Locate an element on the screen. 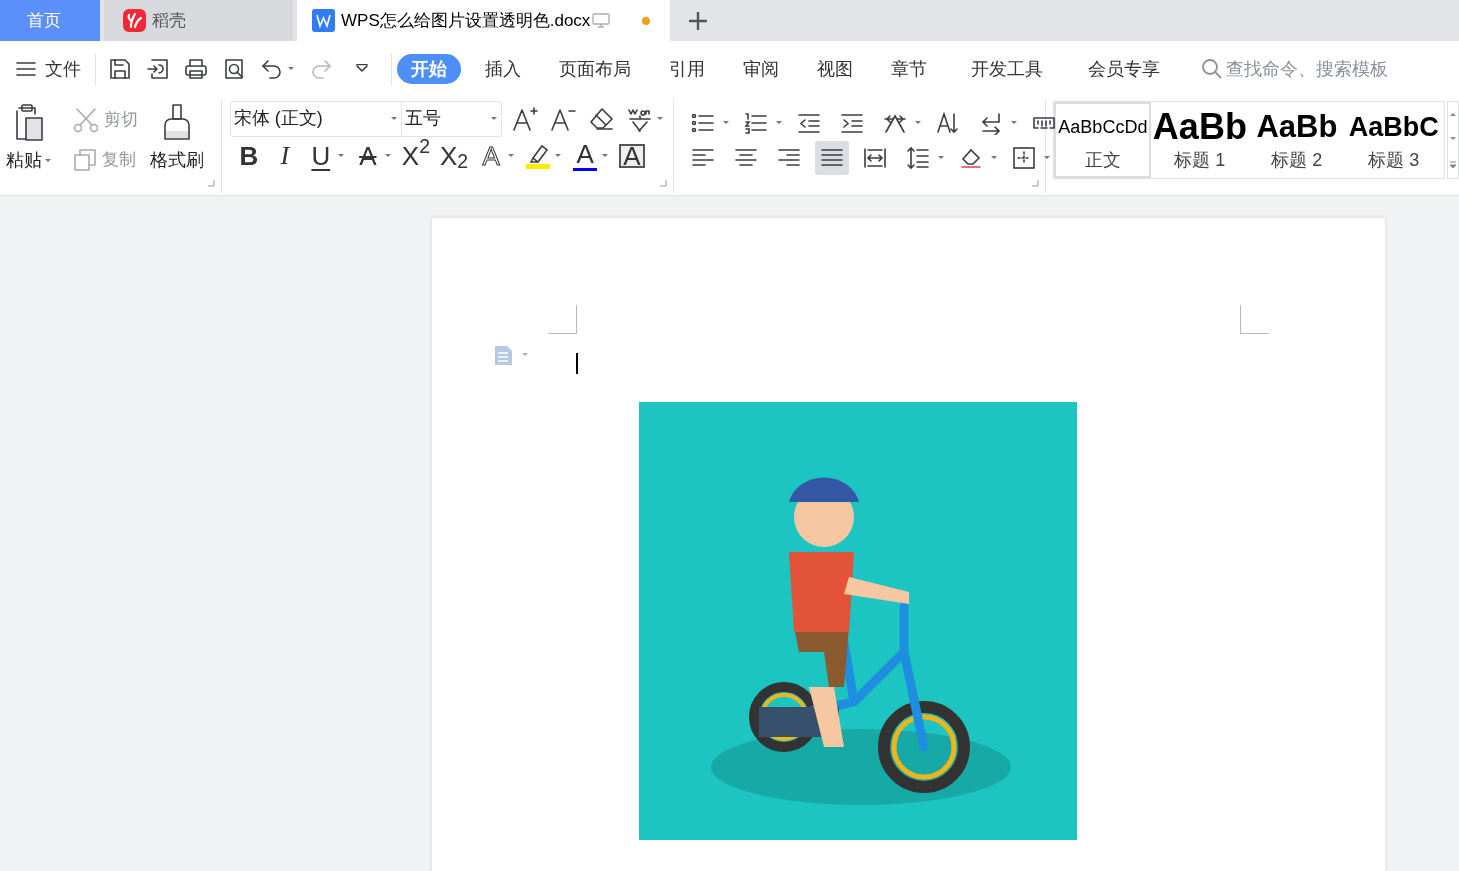 The image size is (1459, 871). strikethrough-button: A is located at coordinates (367, 156).